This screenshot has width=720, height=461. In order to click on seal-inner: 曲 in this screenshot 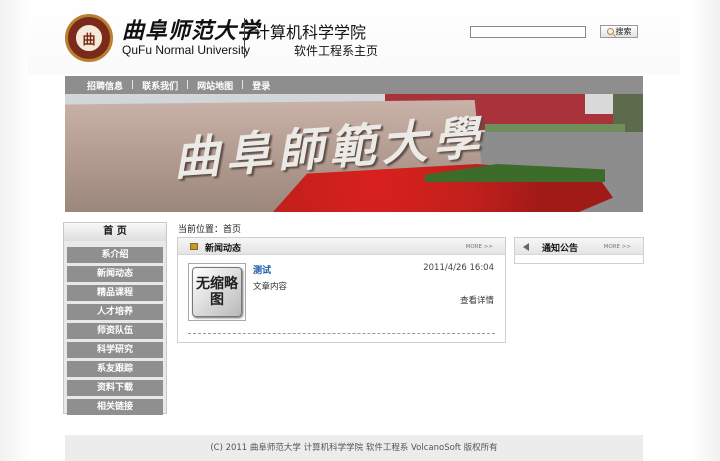, I will do `click(89, 38)`.